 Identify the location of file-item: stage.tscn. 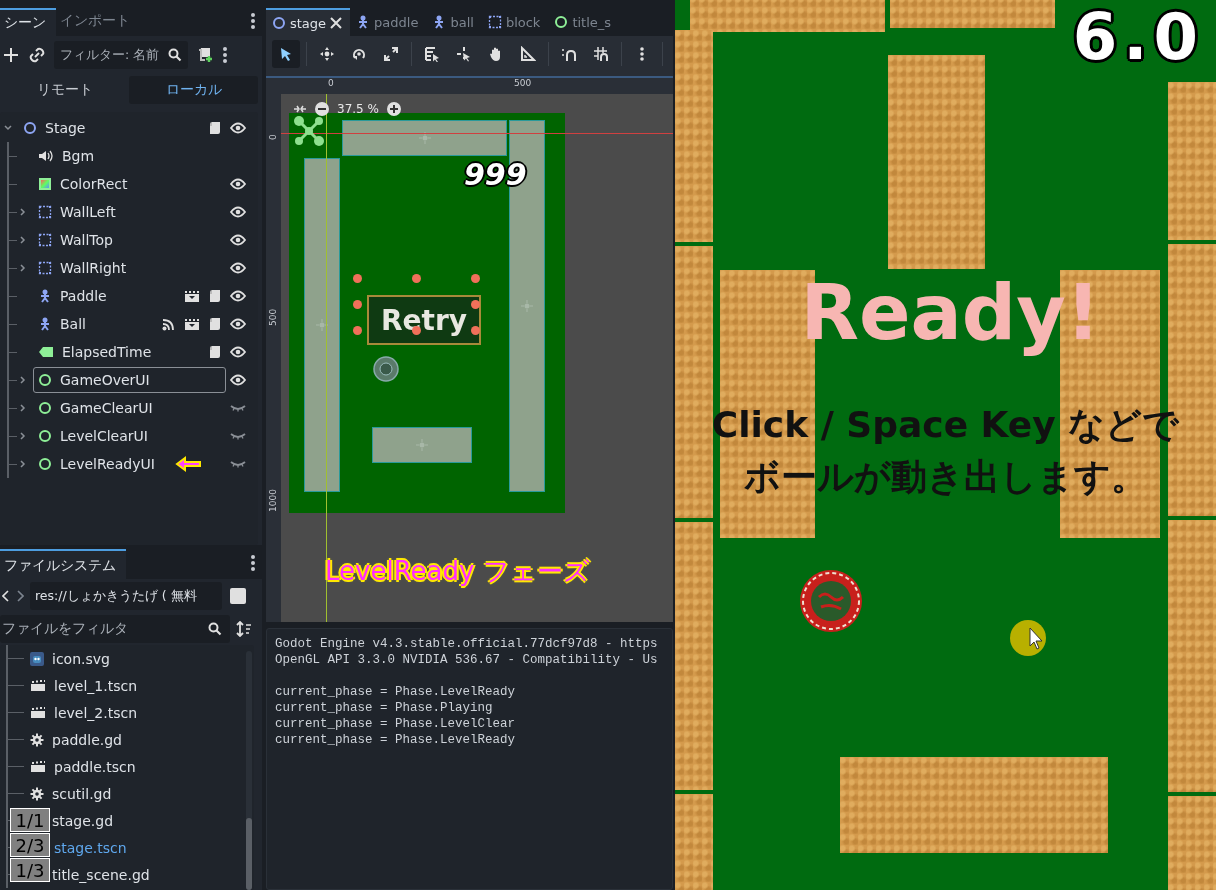
(90, 847).